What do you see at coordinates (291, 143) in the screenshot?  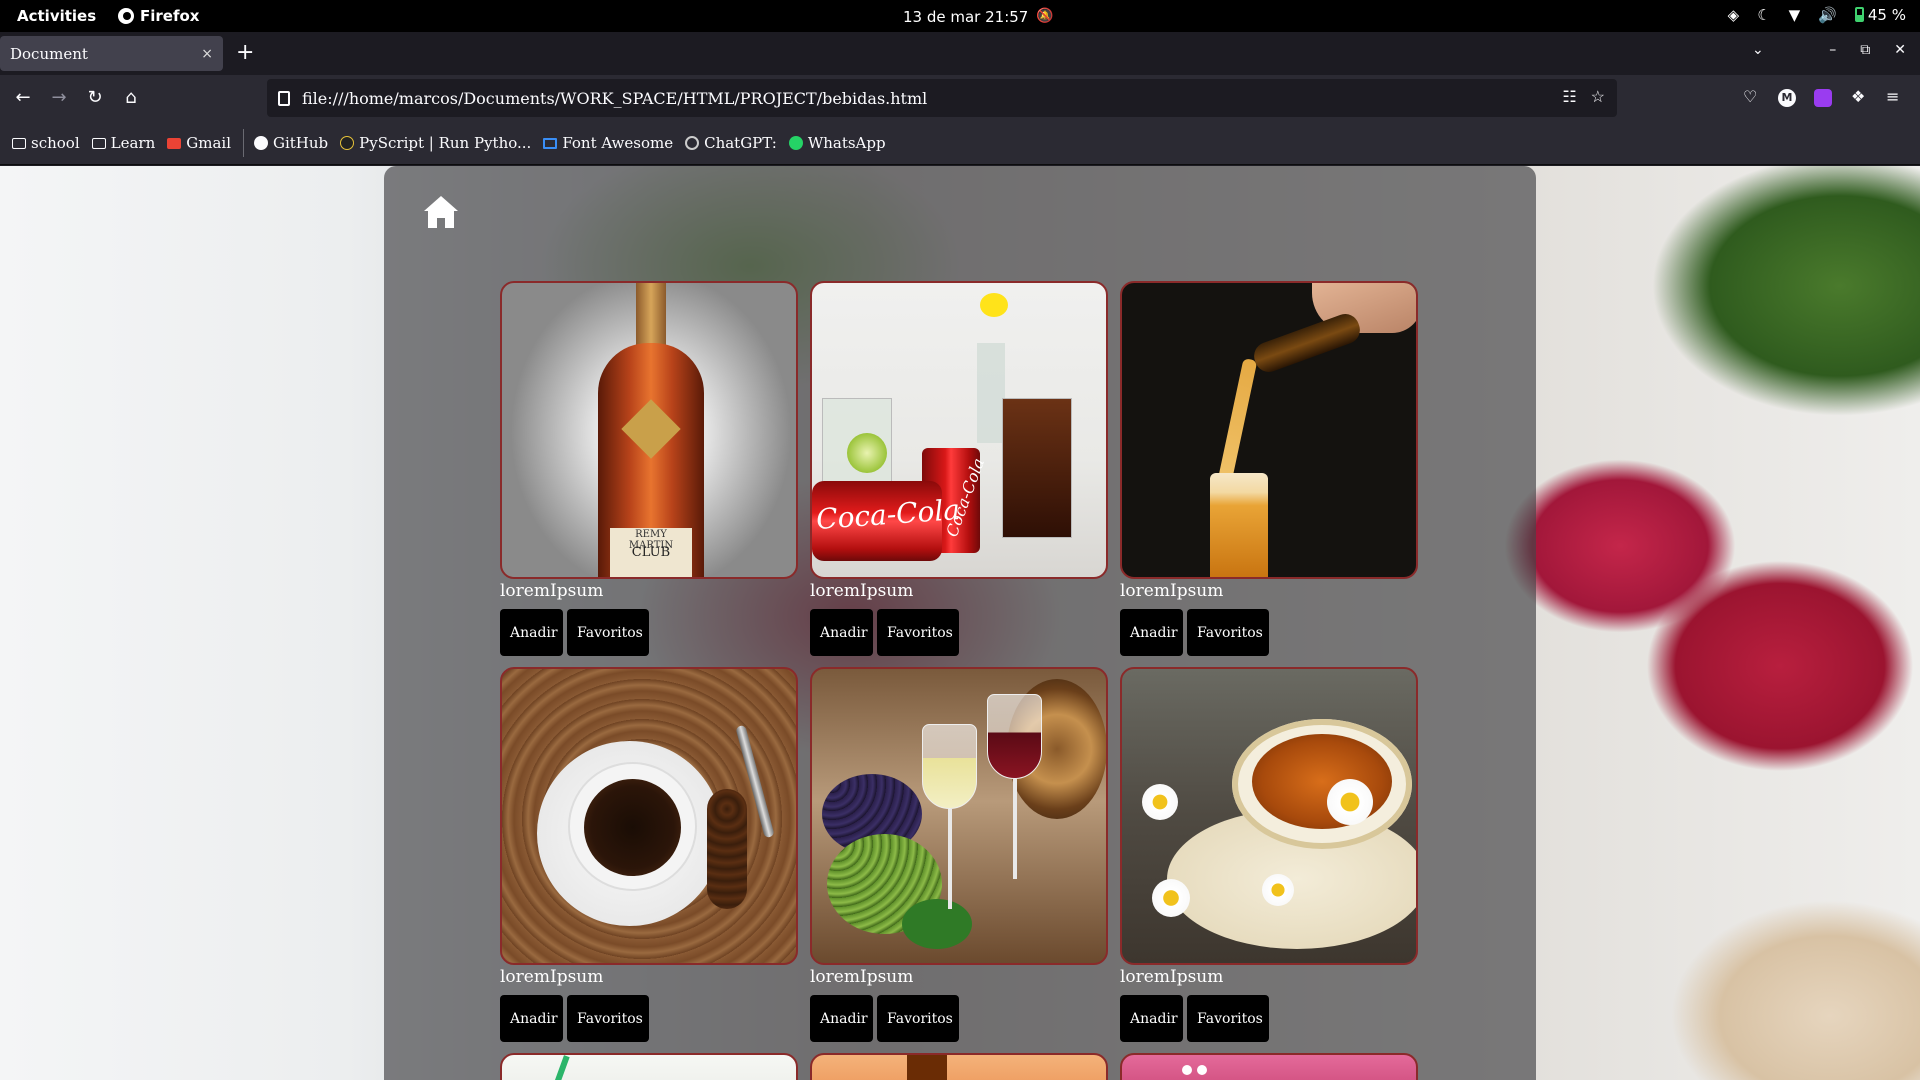 I see `bookmark-github: GitHub` at bounding box center [291, 143].